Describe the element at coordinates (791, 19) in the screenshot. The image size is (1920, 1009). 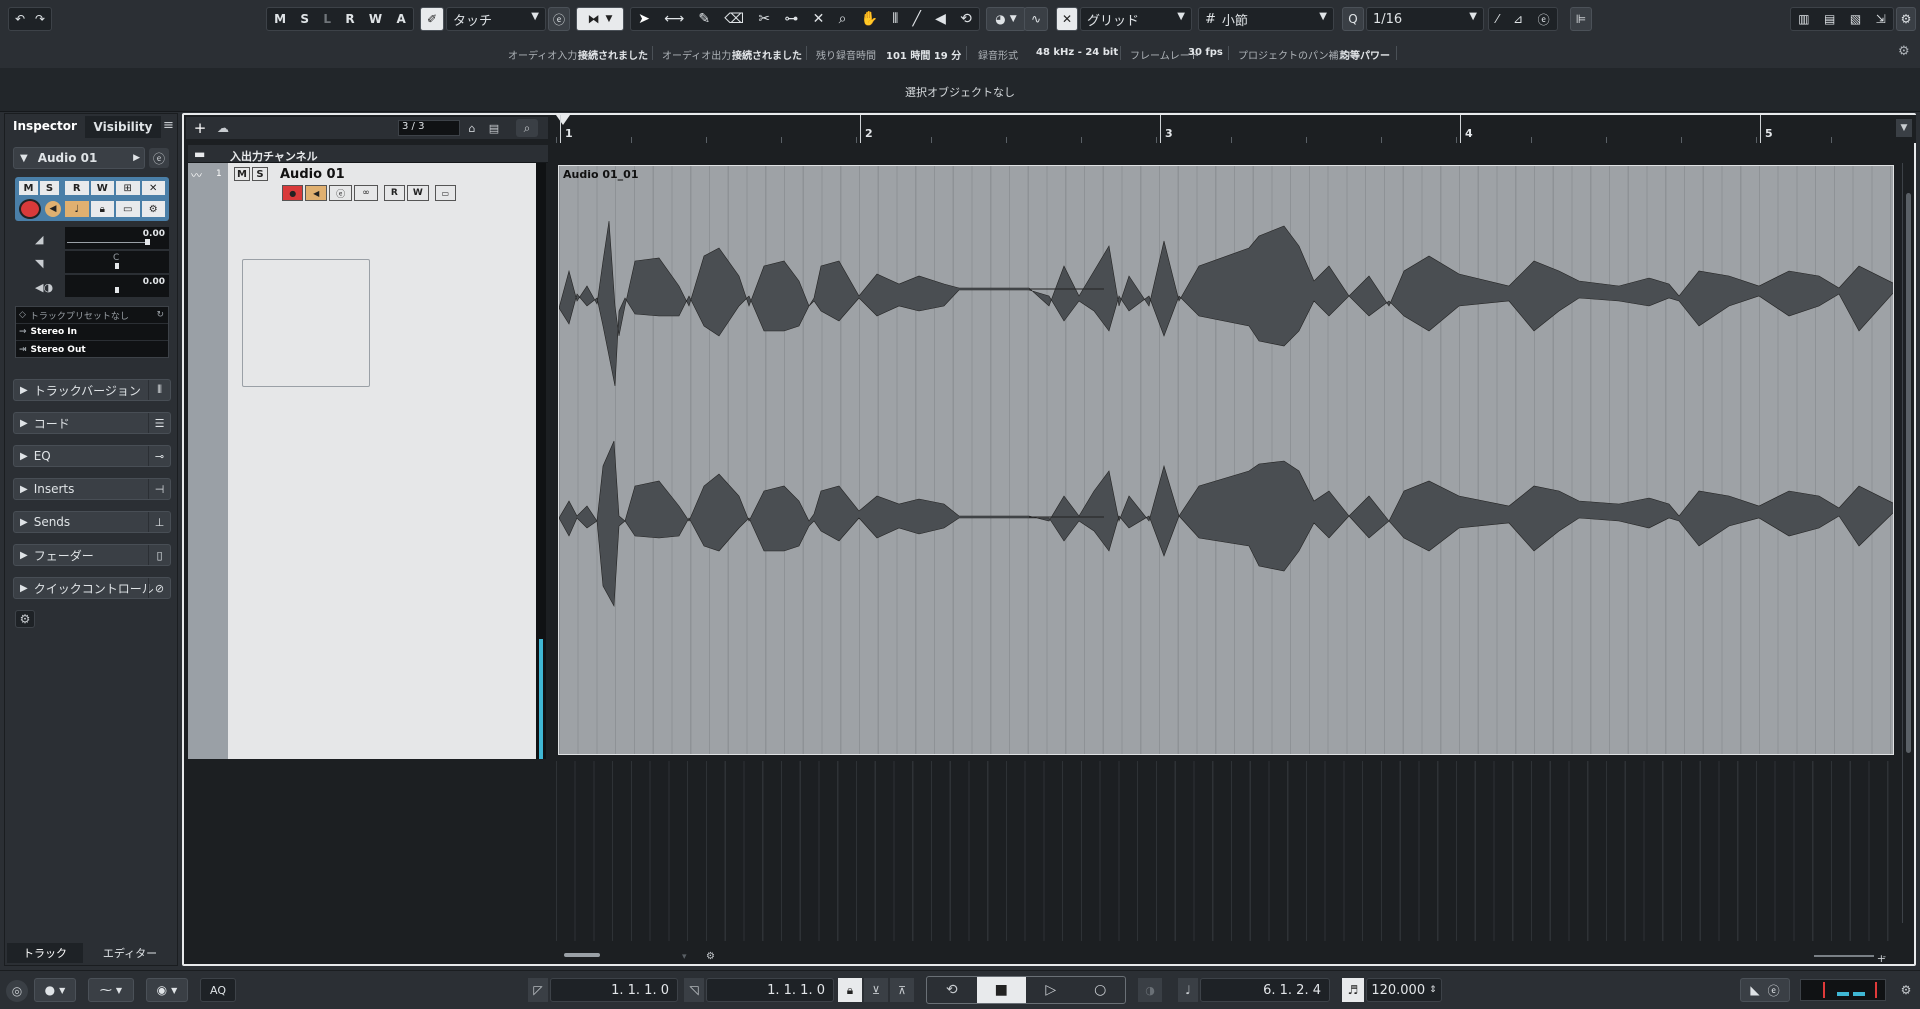
I see `glue-icon: ⊶` at that location.